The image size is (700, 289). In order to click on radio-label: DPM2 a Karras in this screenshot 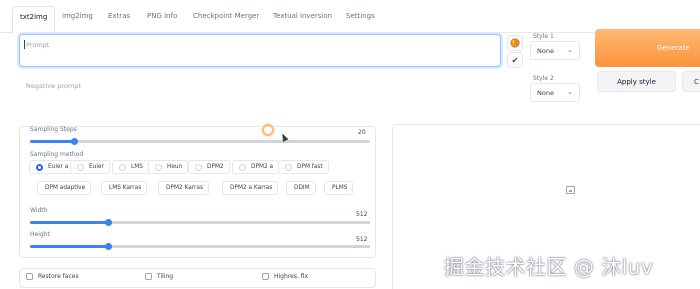, I will do `click(251, 188)`.